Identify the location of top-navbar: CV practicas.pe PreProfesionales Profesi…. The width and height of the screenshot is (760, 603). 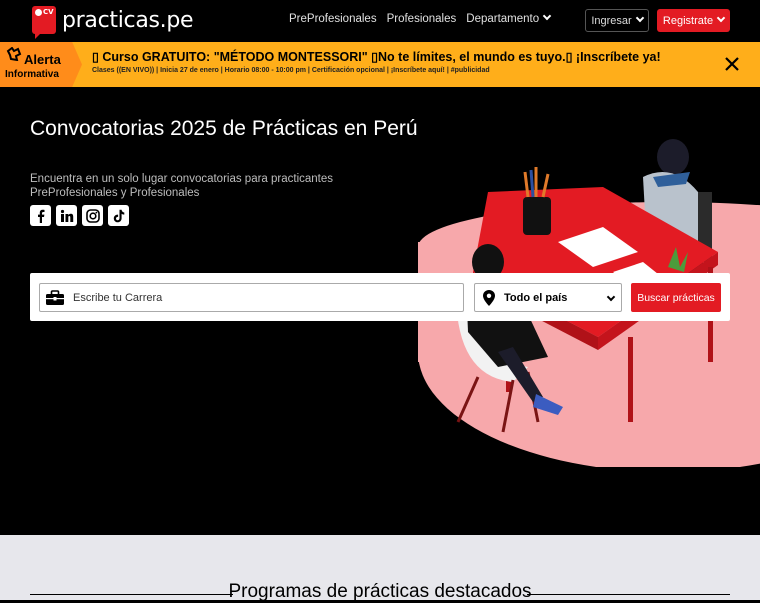
(380, 21).